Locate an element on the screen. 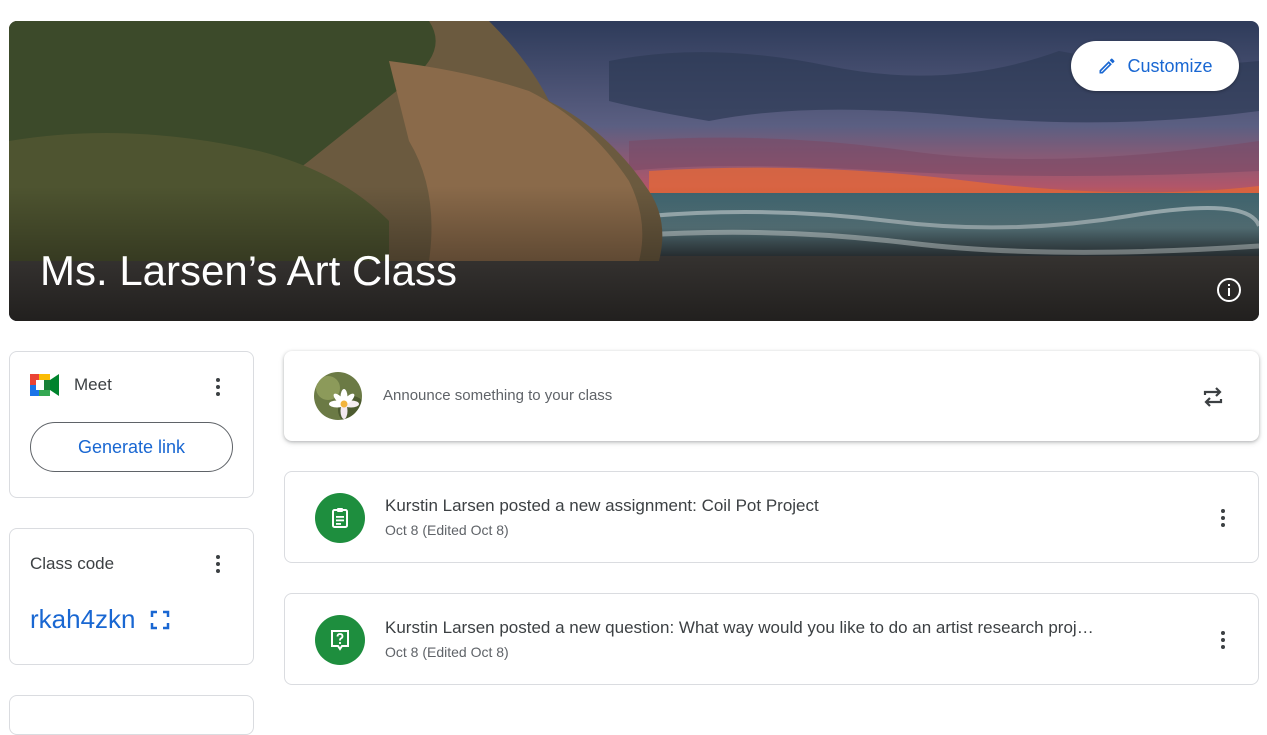 This screenshot has height=735, width=1267. customize-button: Customize is located at coordinates (1155, 66).